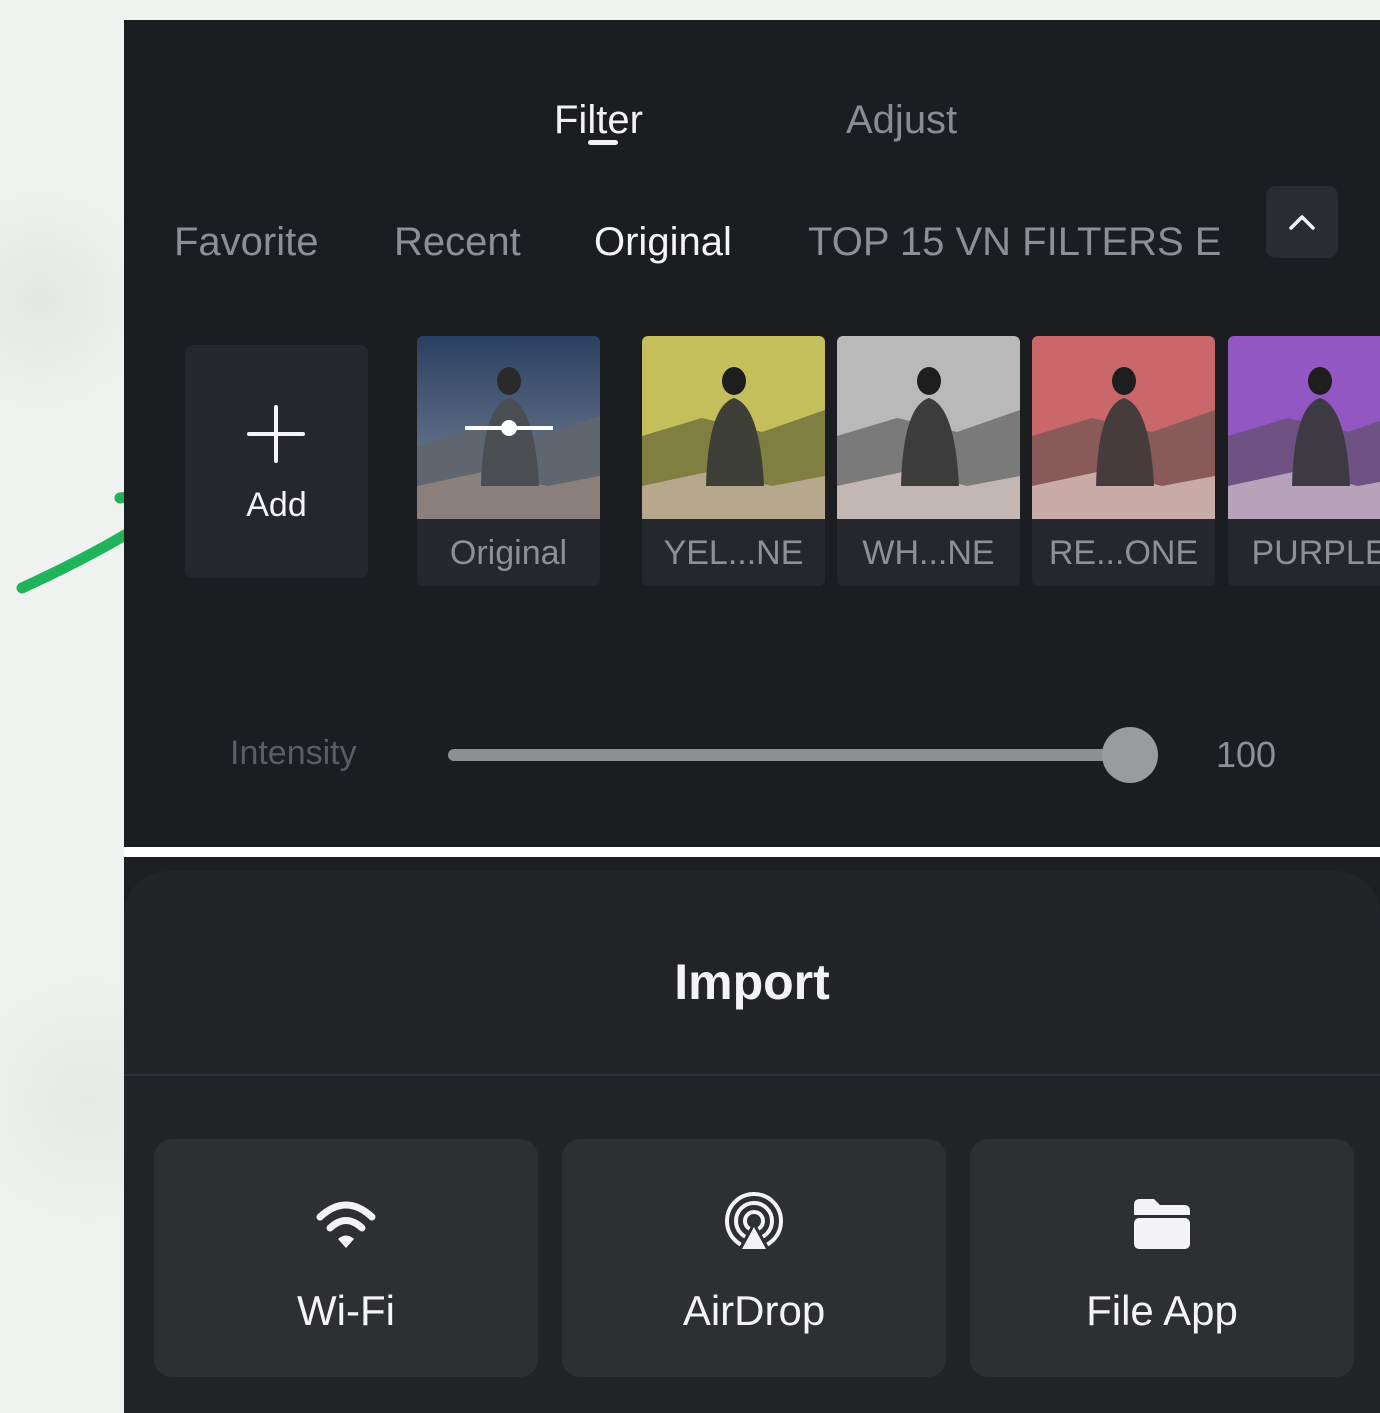 The image size is (1380, 1413). I want to click on tab-filter: Filter, so click(598, 120).